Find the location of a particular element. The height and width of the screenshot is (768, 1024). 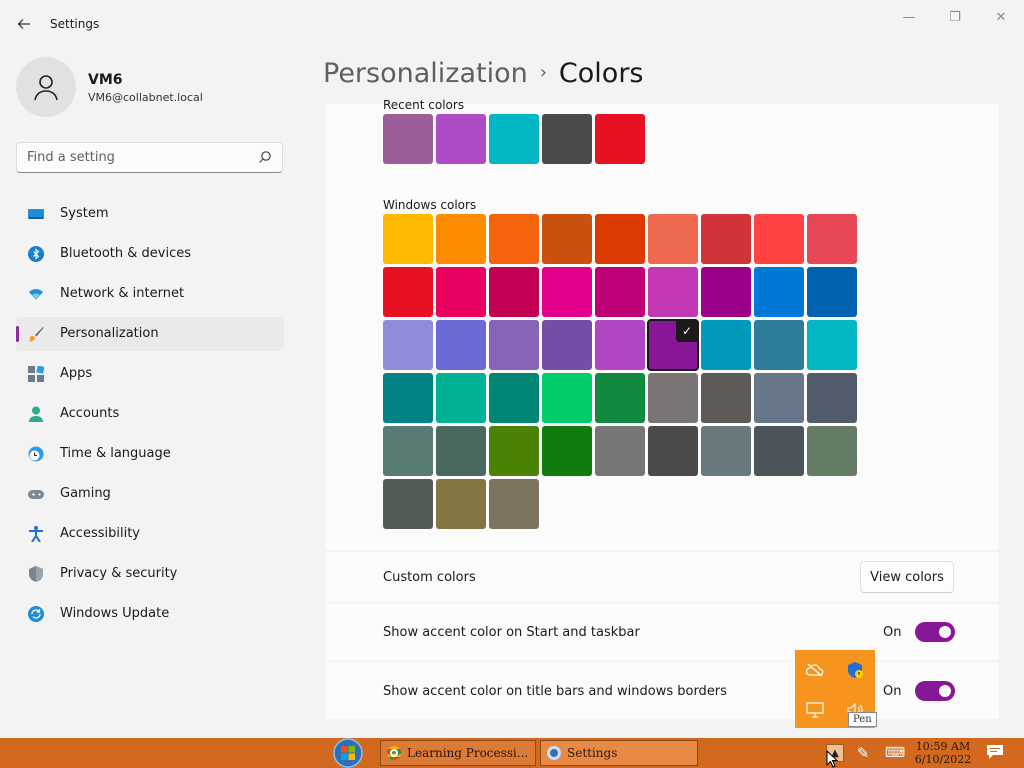

page-title: Colors is located at coordinates (601, 73).